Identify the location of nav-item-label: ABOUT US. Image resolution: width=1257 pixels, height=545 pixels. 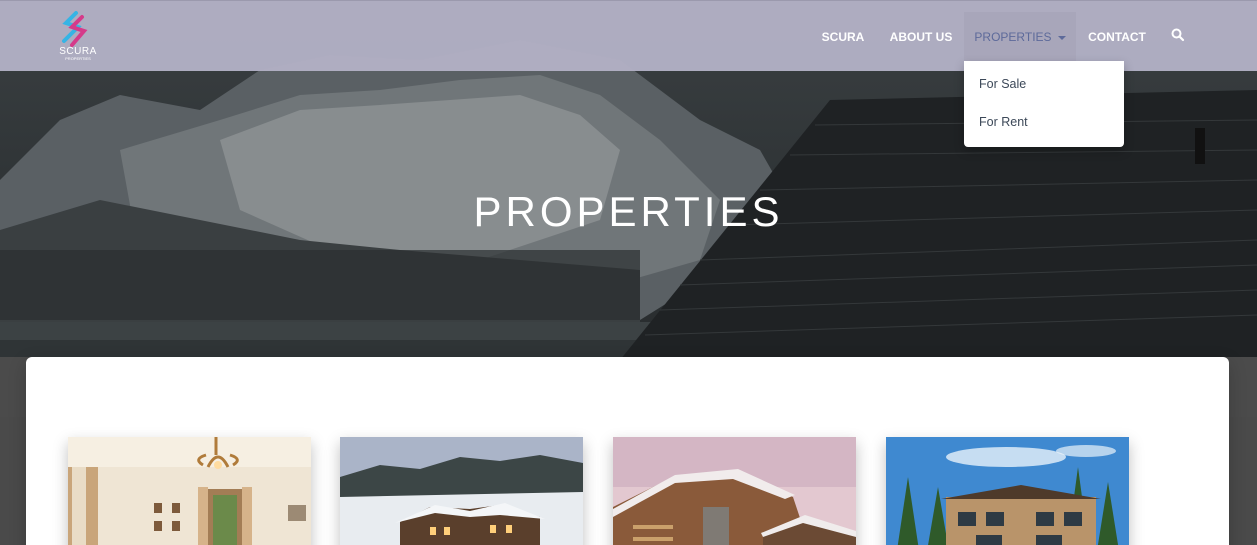
(921, 37).